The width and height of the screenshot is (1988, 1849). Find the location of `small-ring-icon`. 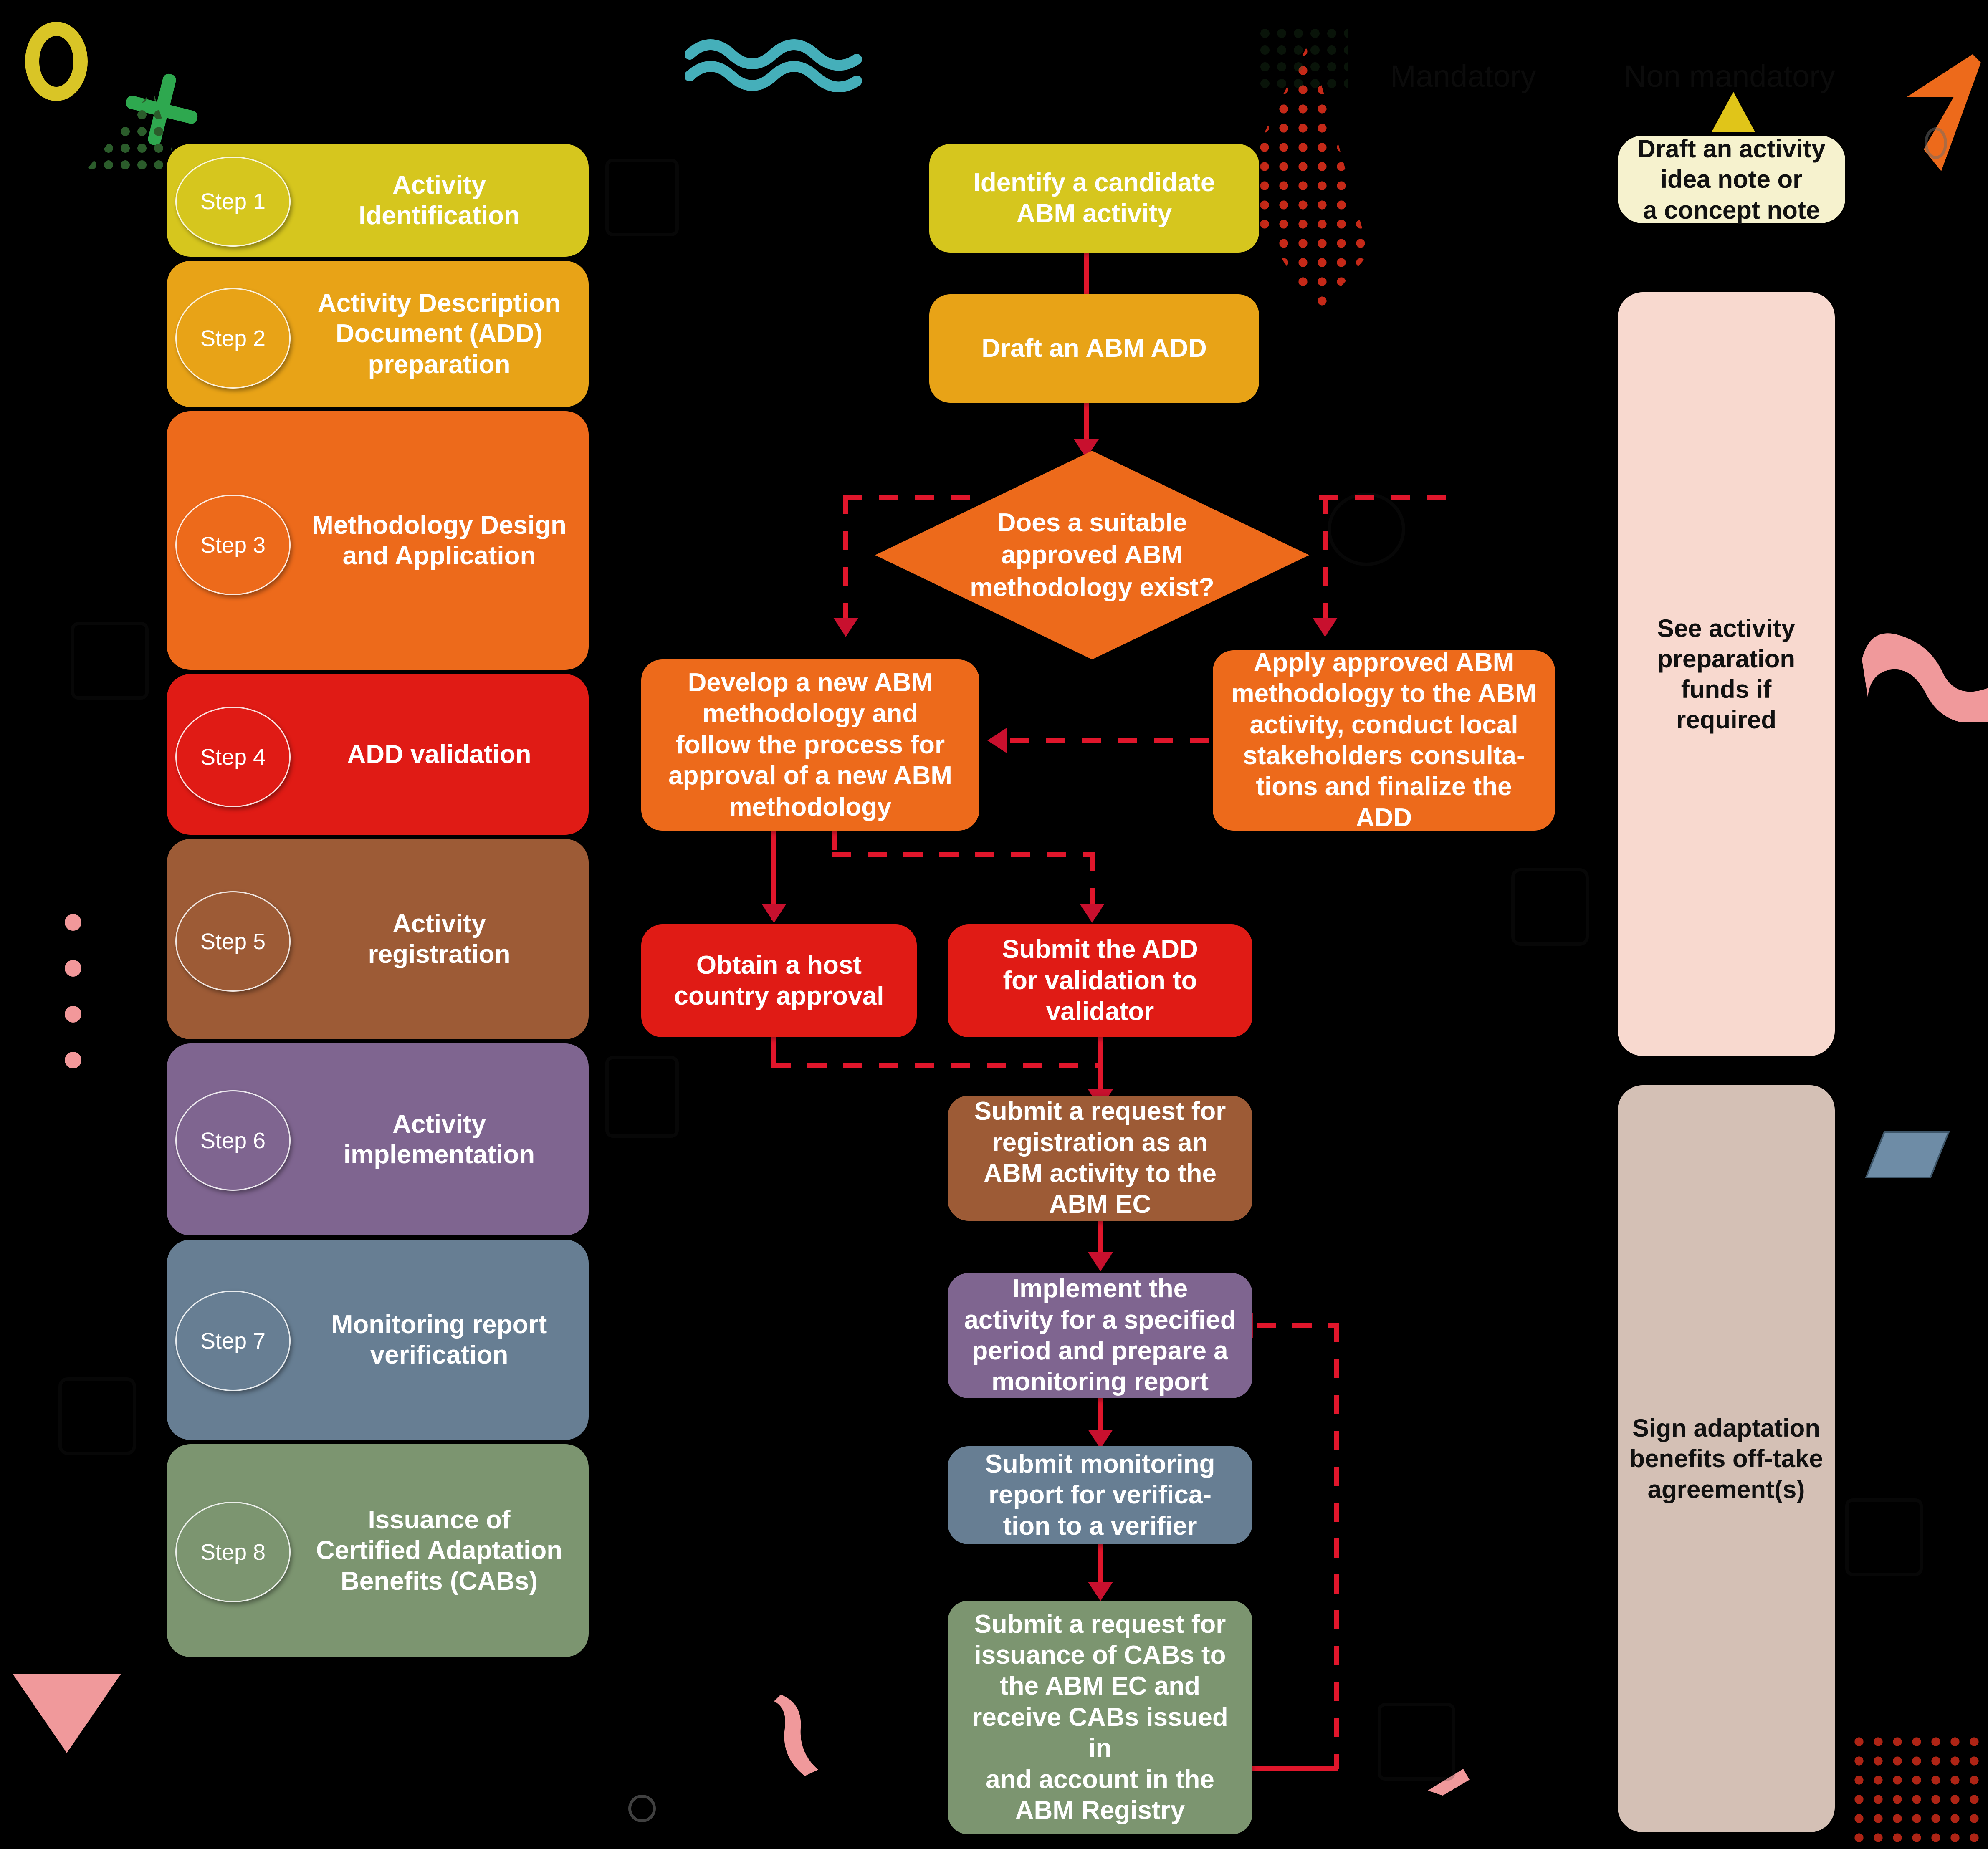

small-ring-icon is located at coordinates (642, 1808).